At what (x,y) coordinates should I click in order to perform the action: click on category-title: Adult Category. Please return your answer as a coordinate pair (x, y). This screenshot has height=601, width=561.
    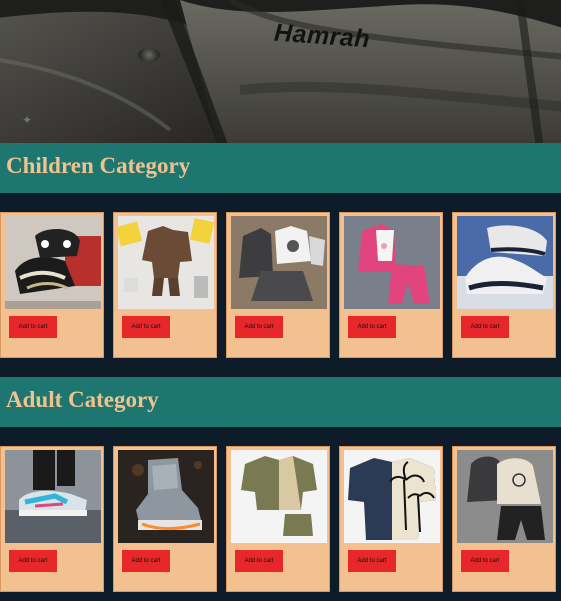
    Looking at the image, I should click on (82, 399).